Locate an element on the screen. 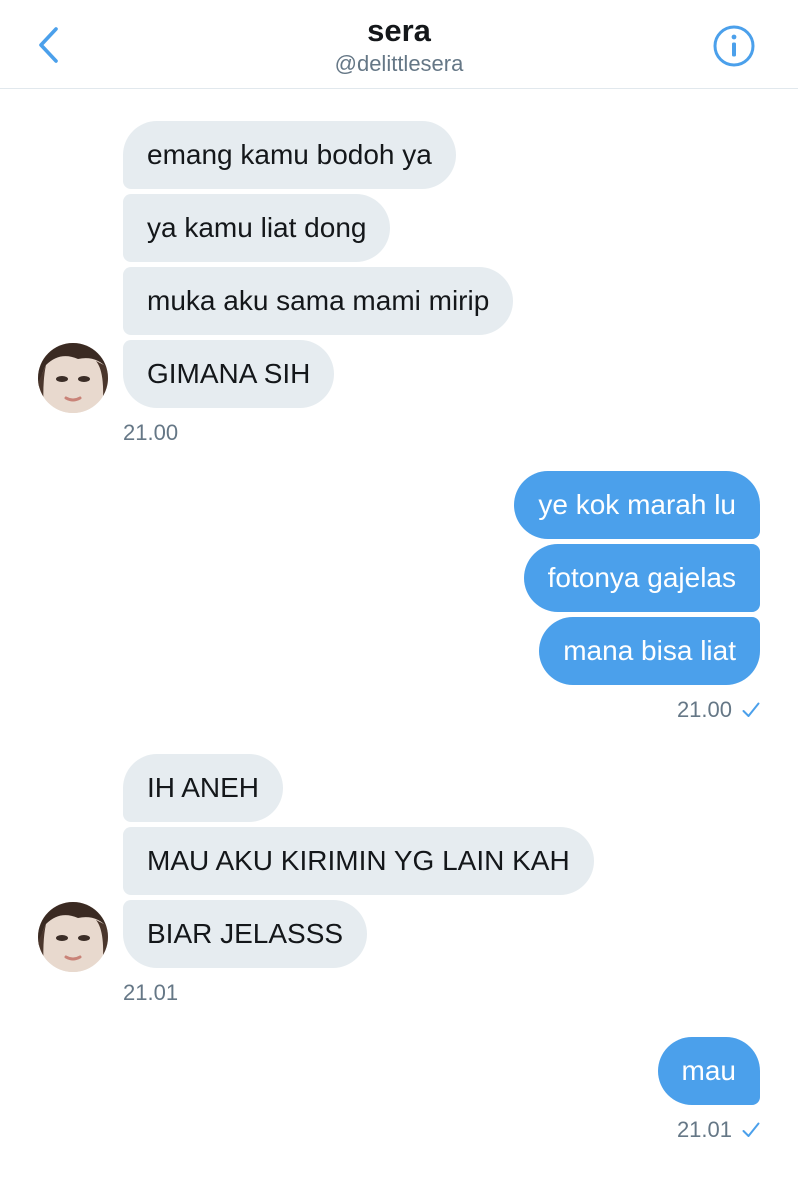  incoming-message: IH ANEH is located at coordinates (203, 788).